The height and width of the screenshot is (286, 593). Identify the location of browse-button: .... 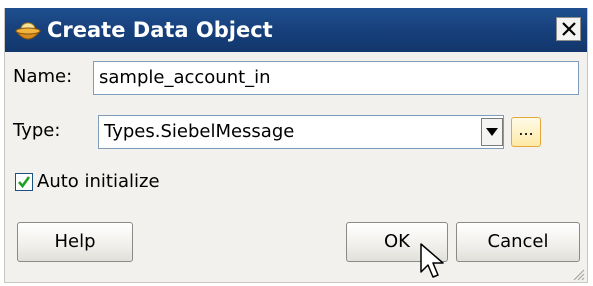
(526, 132).